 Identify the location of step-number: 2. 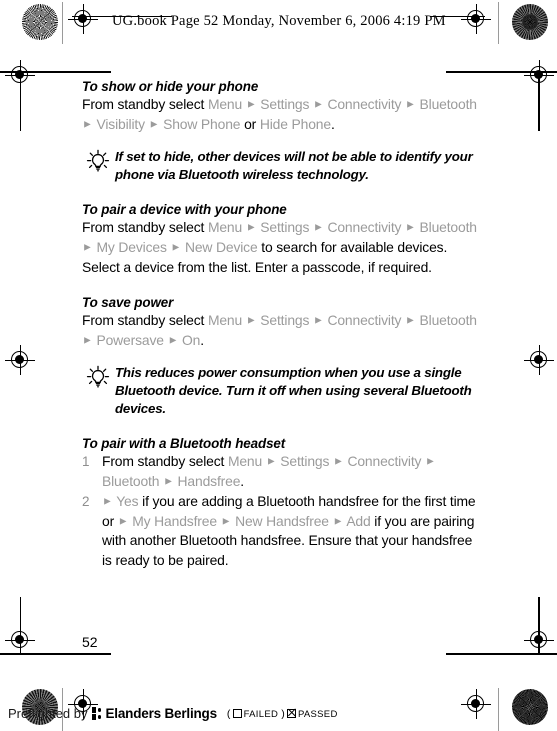
(86, 501).